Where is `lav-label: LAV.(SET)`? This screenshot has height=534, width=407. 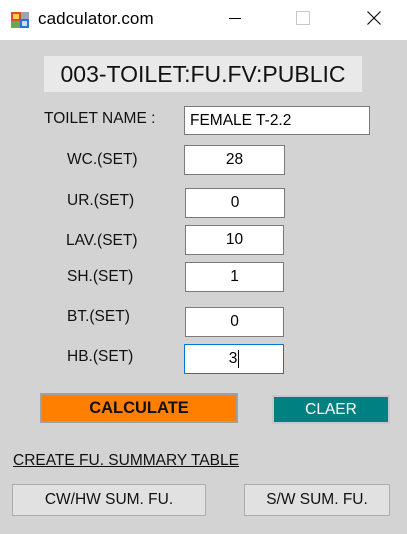
lav-label: LAV.(SET) is located at coordinates (102, 240).